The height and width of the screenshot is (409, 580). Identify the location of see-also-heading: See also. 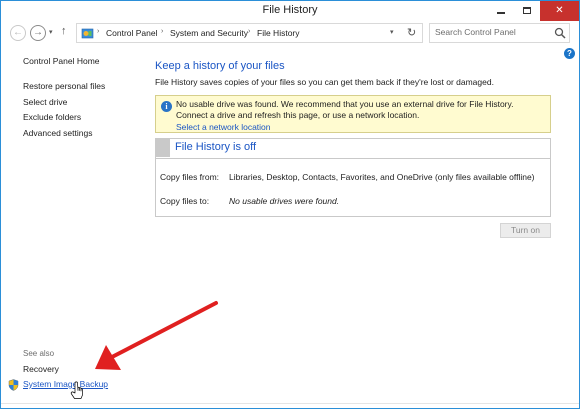
(39, 353).